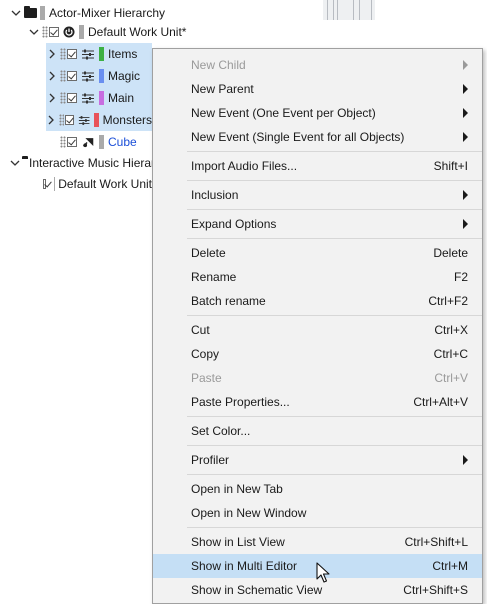  I want to click on menu-item-import-audio: Import Audio Files... Shift+I, so click(317, 166).